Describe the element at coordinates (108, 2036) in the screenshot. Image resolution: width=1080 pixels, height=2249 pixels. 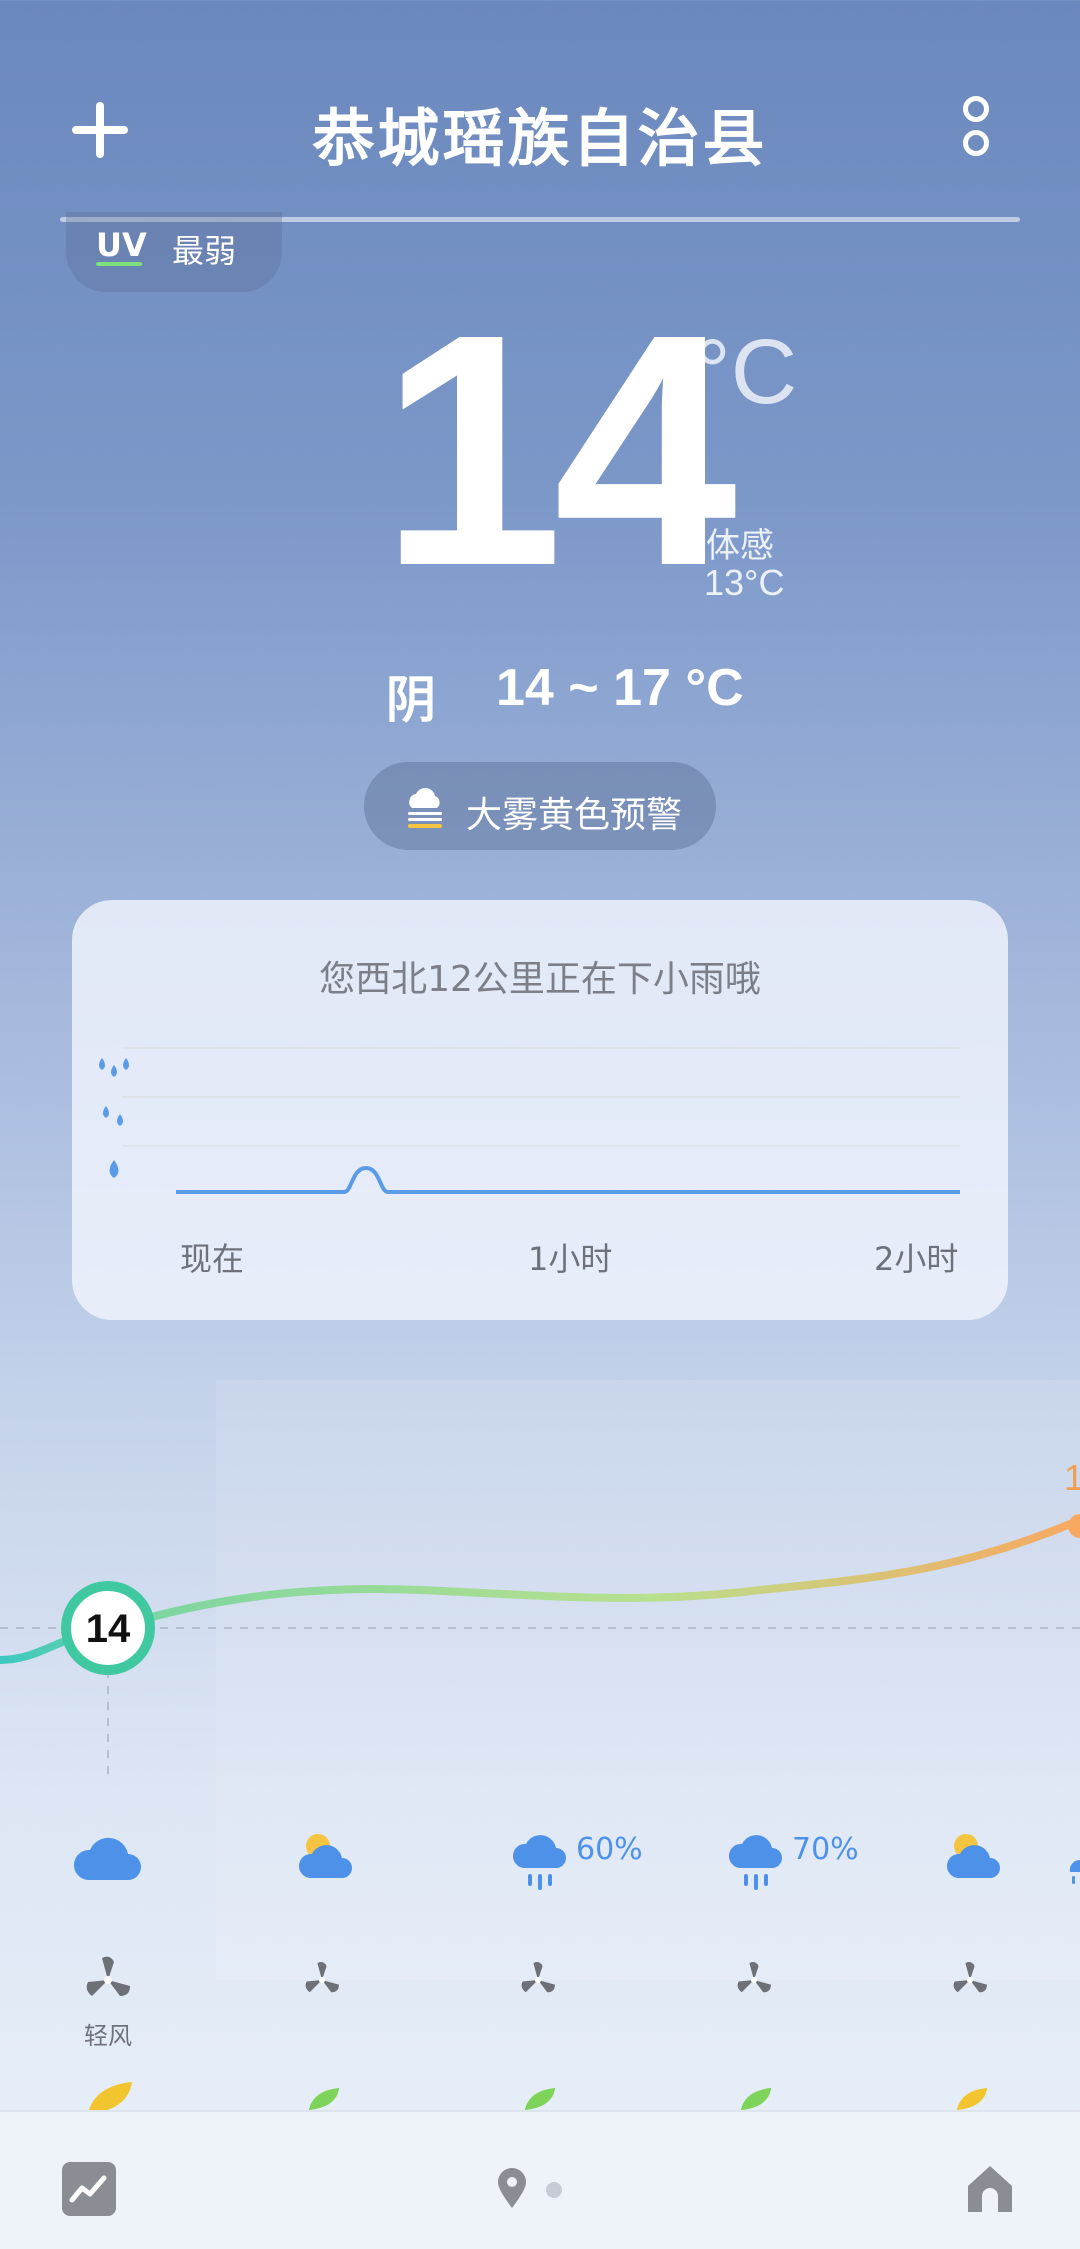
I see `wind-level-label: 轻风` at that location.